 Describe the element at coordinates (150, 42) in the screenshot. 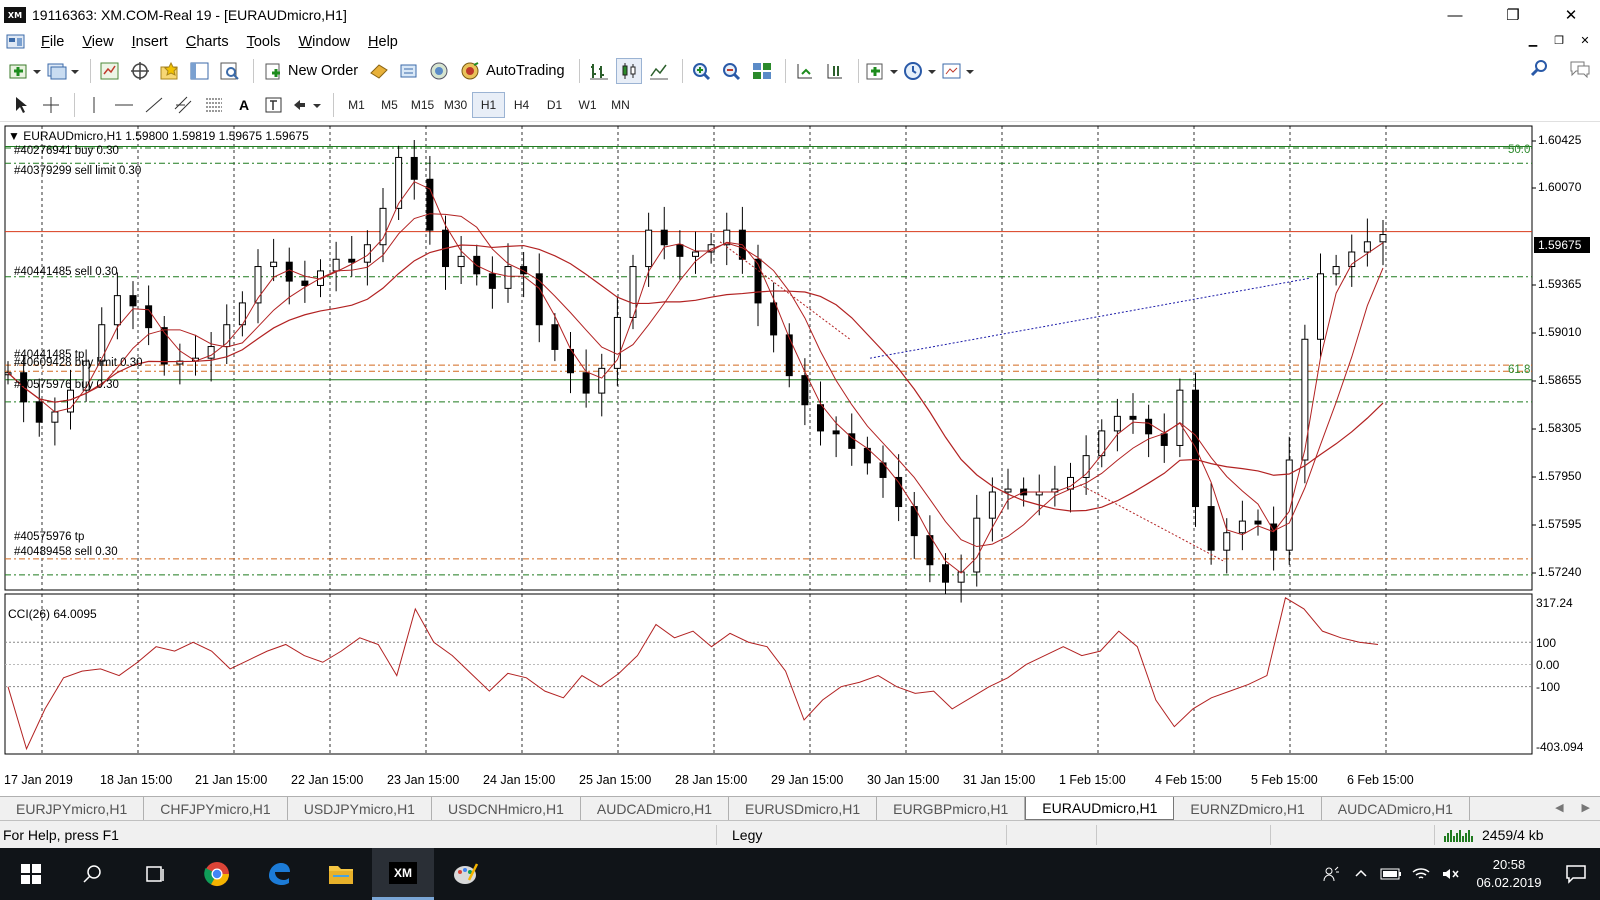

I see `menu-insert: Insert` at that location.